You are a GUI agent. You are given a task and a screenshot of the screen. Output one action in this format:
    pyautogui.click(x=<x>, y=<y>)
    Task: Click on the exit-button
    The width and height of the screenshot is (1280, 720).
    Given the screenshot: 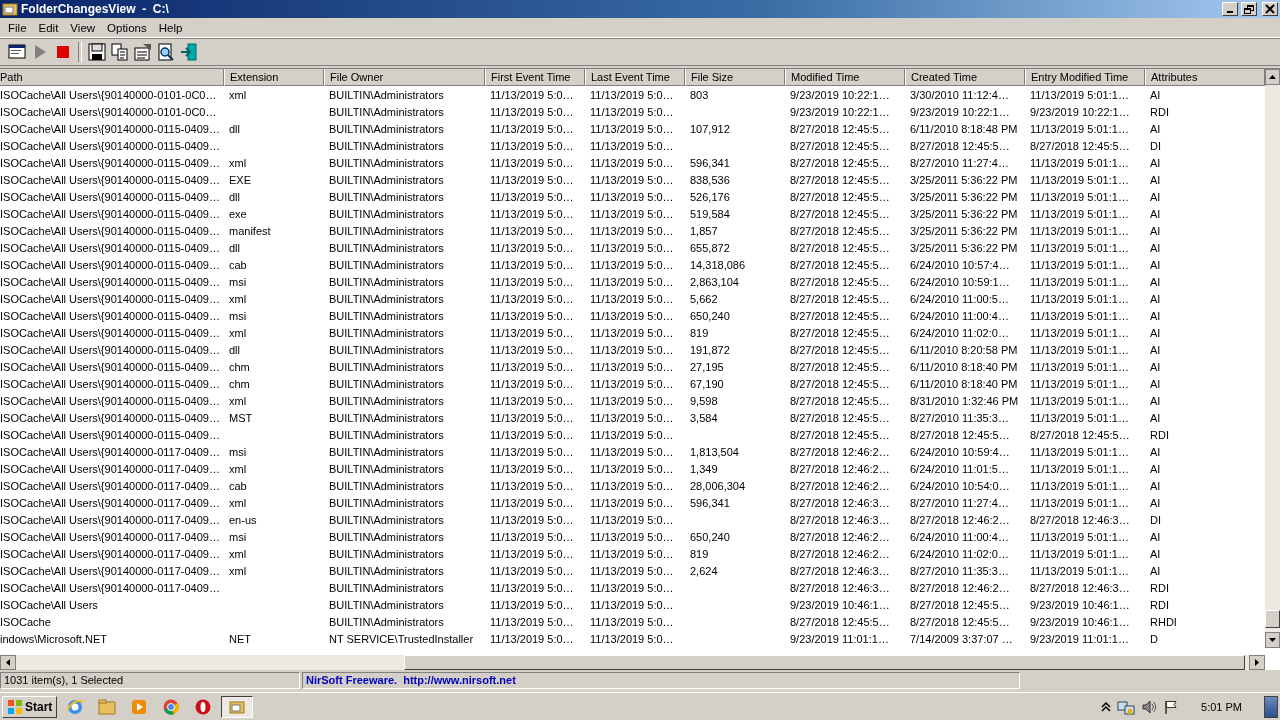 What is the action you would take?
    pyautogui.click(x=189, y=52)
    